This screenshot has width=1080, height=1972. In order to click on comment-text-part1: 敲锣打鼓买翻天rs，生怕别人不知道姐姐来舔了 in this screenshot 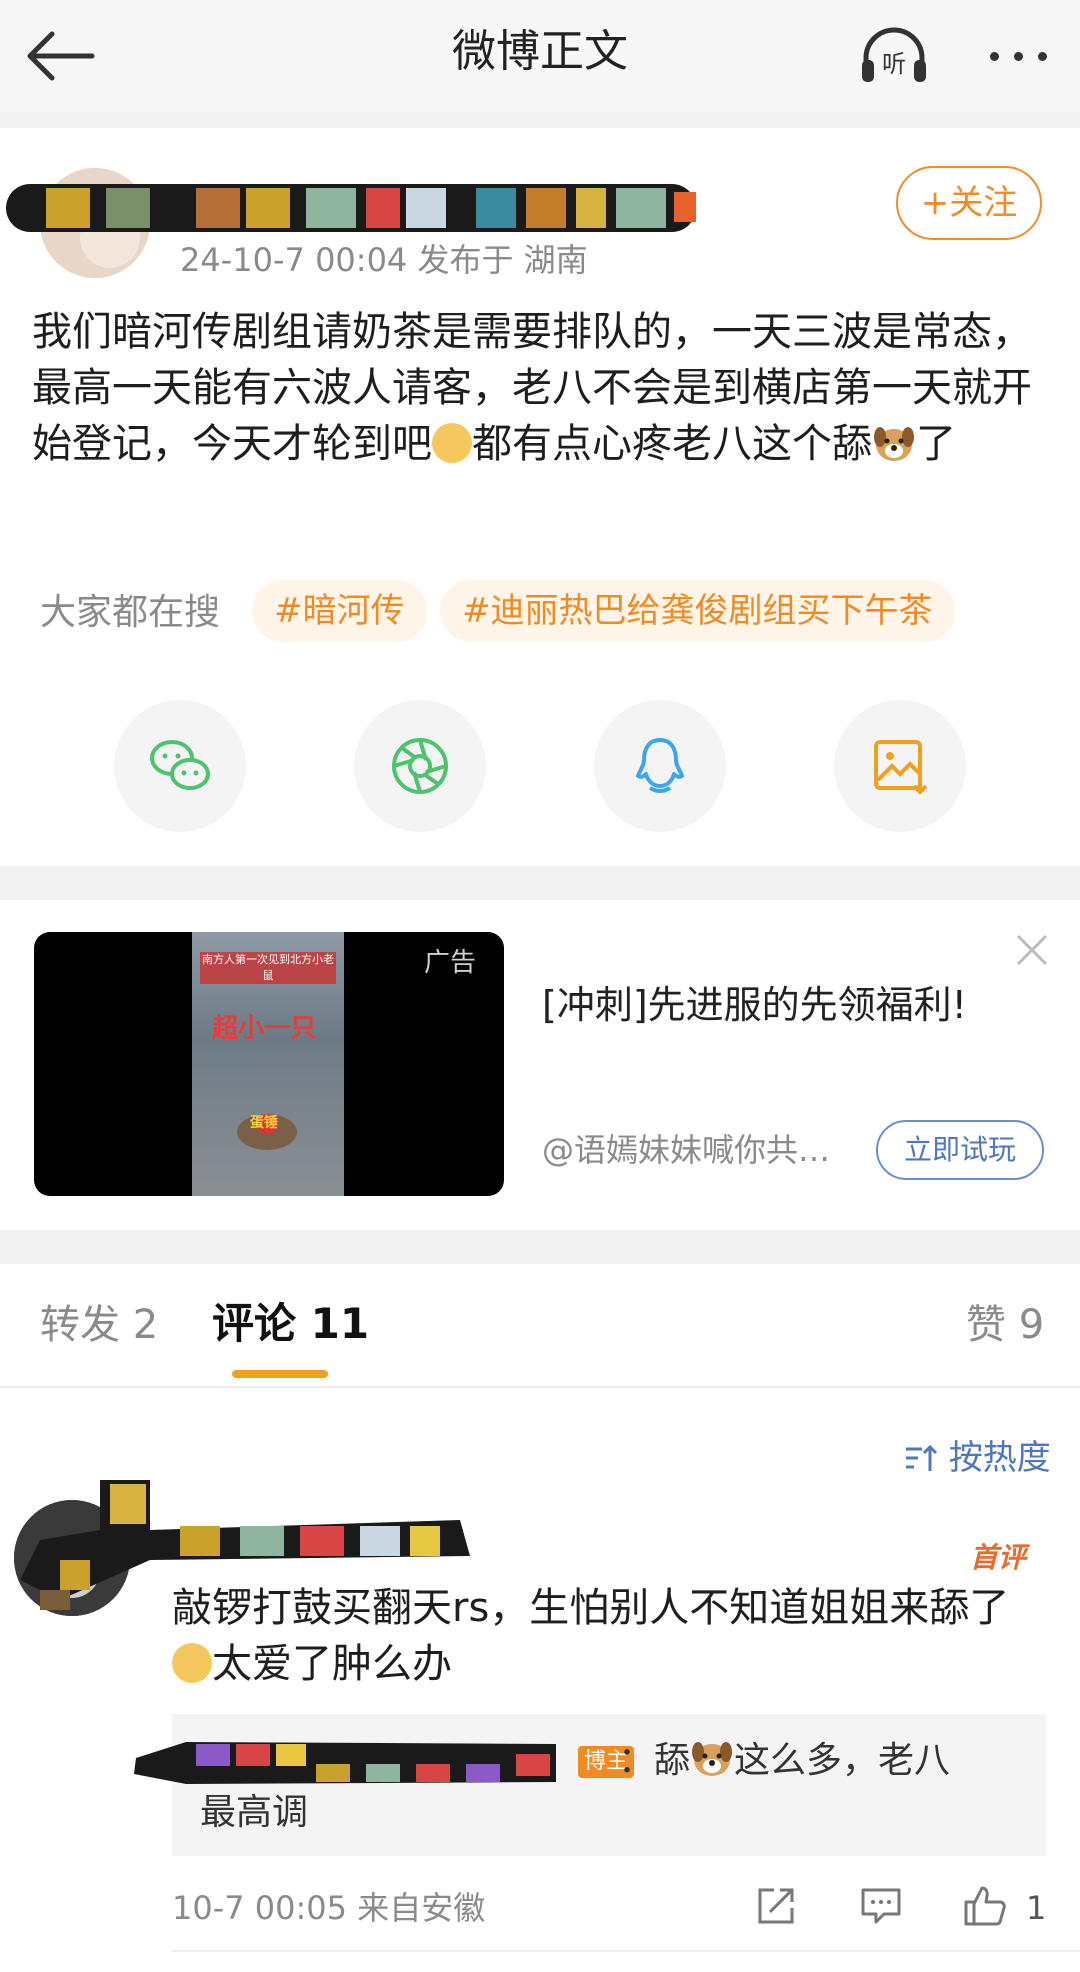, I will do `click(591, 1608)`.